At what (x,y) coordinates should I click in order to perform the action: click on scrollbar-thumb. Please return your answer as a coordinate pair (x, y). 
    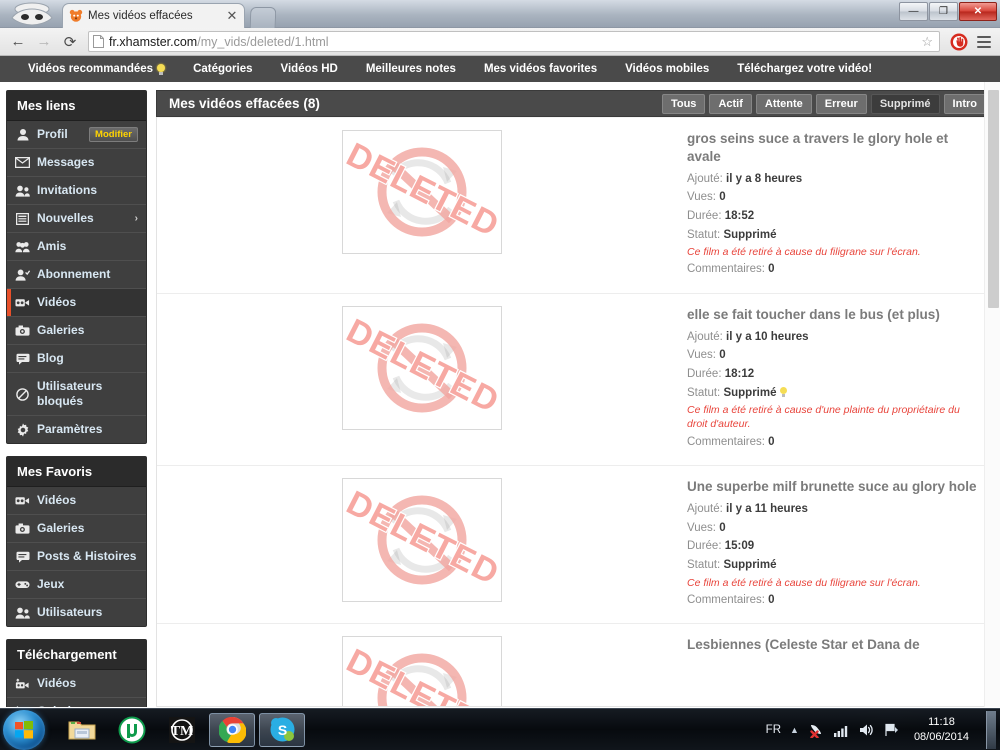
    Looking at the image, I should click on (993, 199).